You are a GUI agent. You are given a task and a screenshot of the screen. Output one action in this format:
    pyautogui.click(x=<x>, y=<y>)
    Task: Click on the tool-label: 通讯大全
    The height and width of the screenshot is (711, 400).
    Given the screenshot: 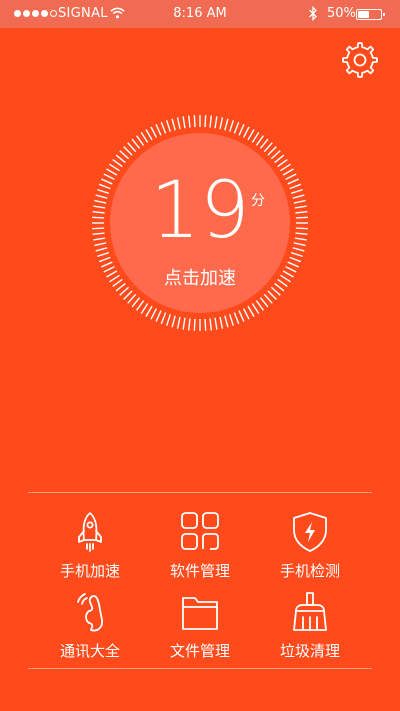 What is the action you would take?
    pyautogui.click(x=89, y=651)
    